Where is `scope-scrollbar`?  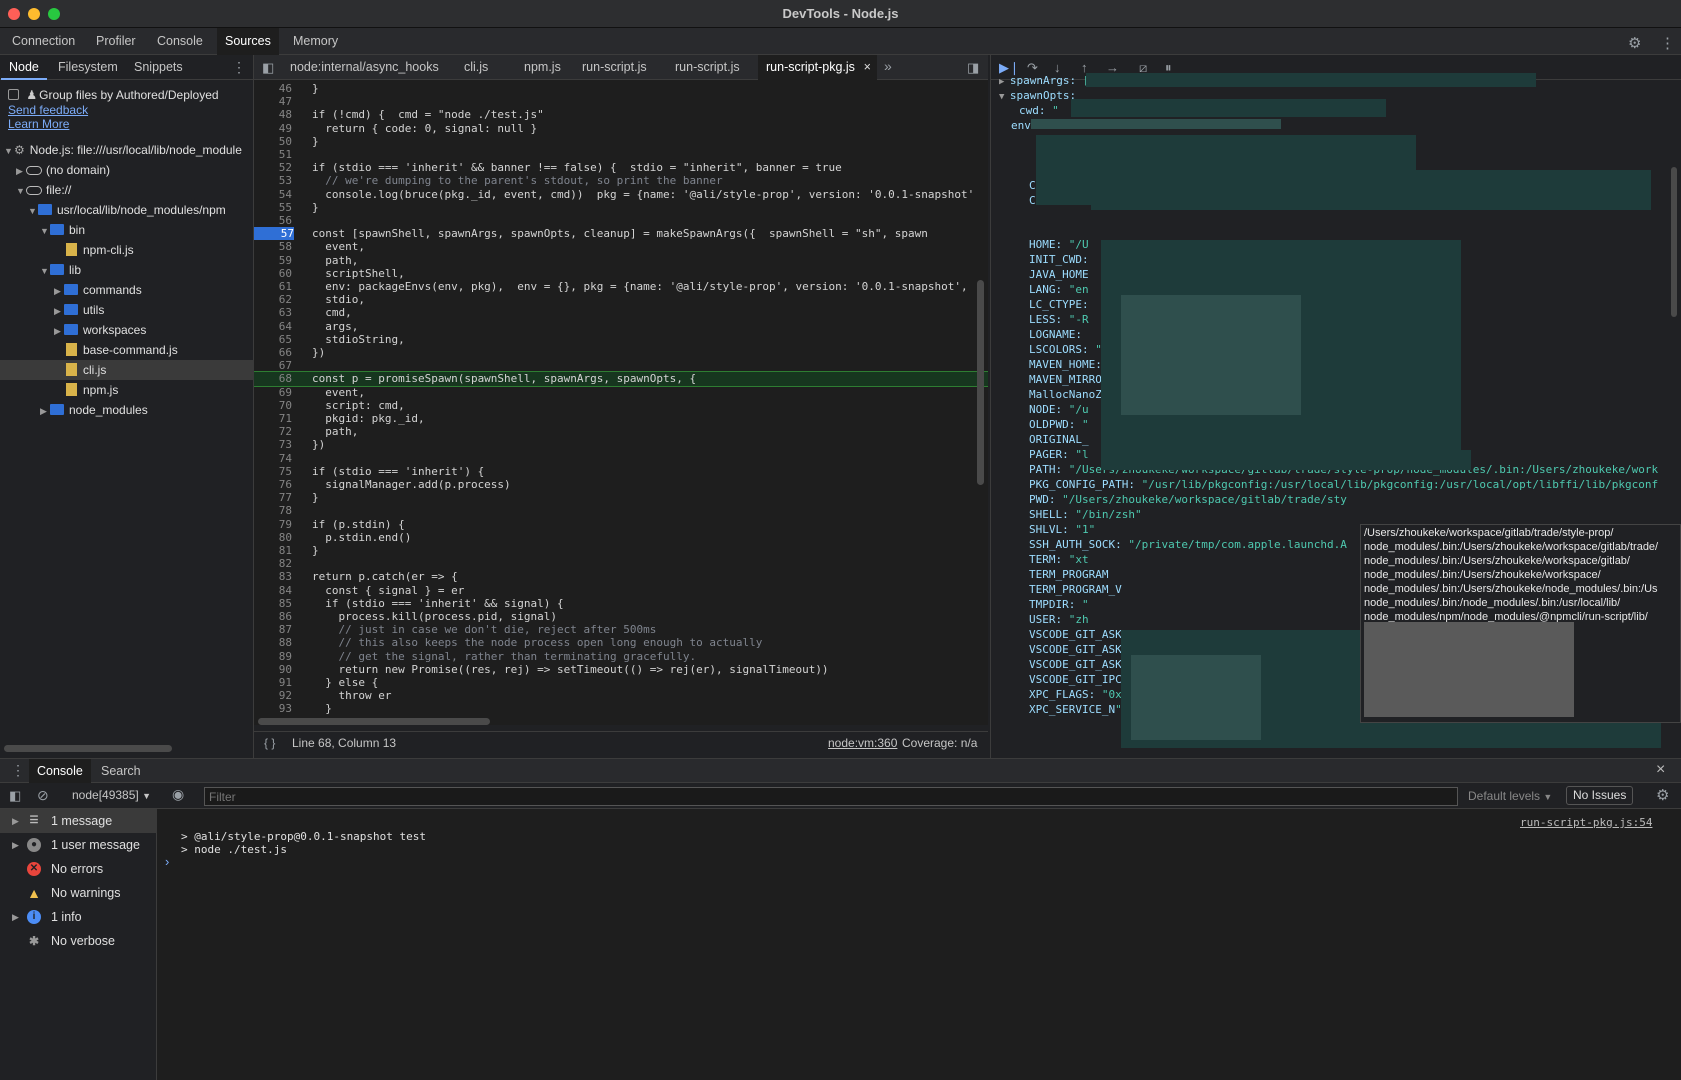 scope-scrollbar is located at coordinates (1674, 242).